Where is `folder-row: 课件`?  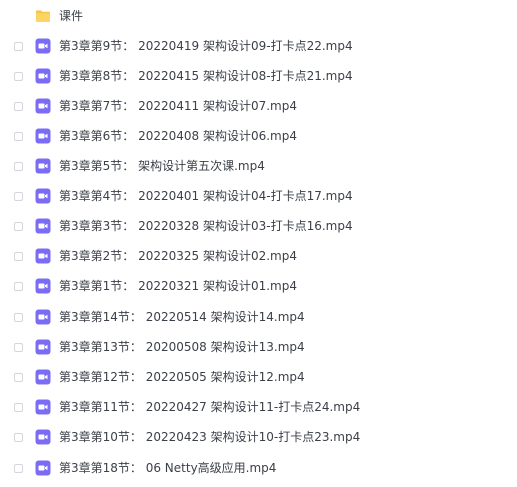 folder-row: 课件 is located at coordinates (258, 16).